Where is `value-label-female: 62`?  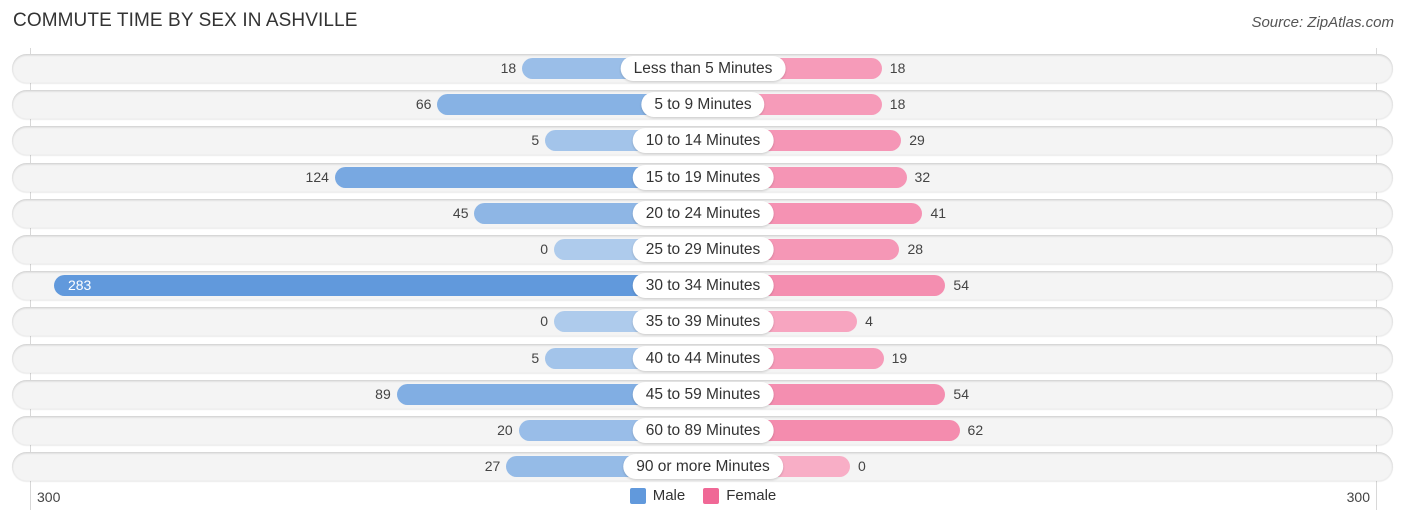 value-label-female: 62 is located at coordinates (975, 430).